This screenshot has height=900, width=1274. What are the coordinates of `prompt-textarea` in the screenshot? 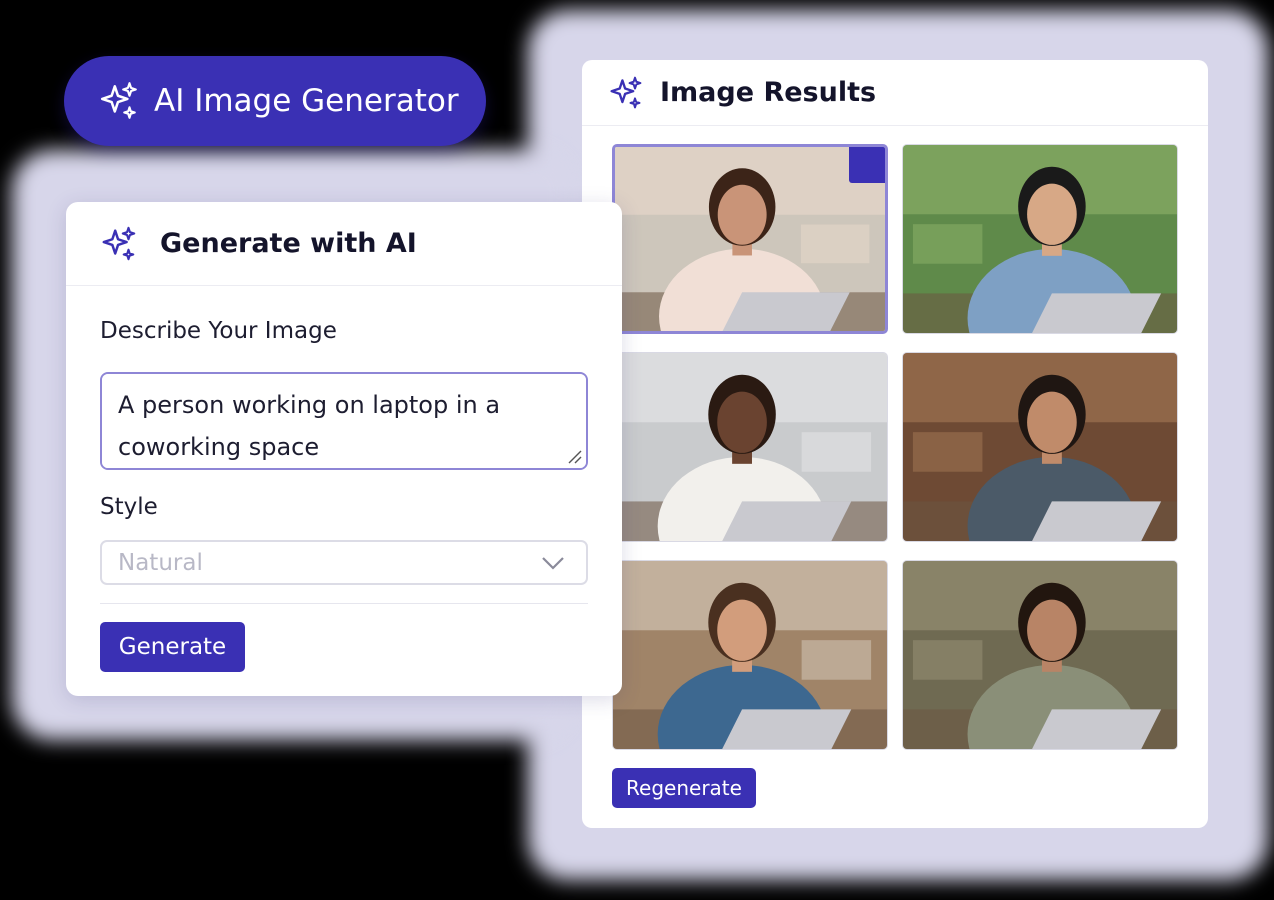 It's located at (344, 421).